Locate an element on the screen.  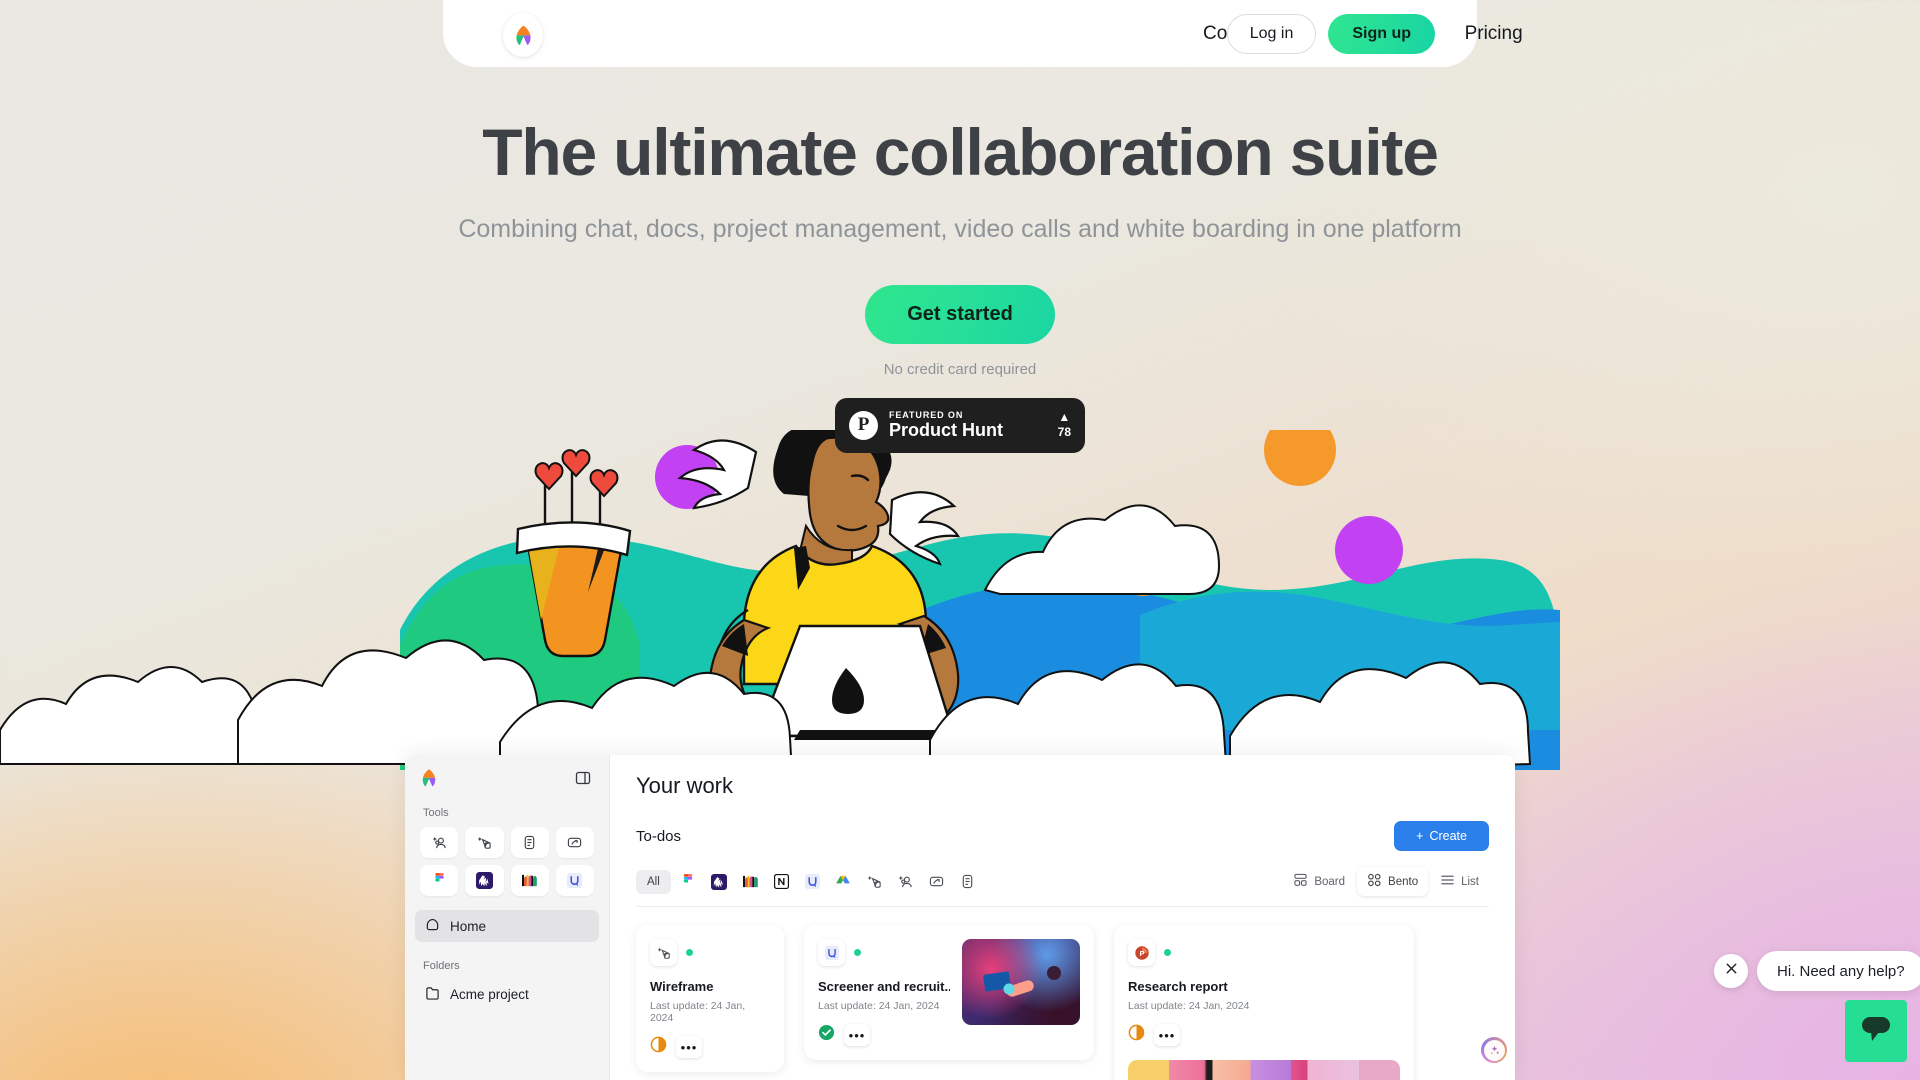
filter-mural-icon is located at coordinates (750, 881).